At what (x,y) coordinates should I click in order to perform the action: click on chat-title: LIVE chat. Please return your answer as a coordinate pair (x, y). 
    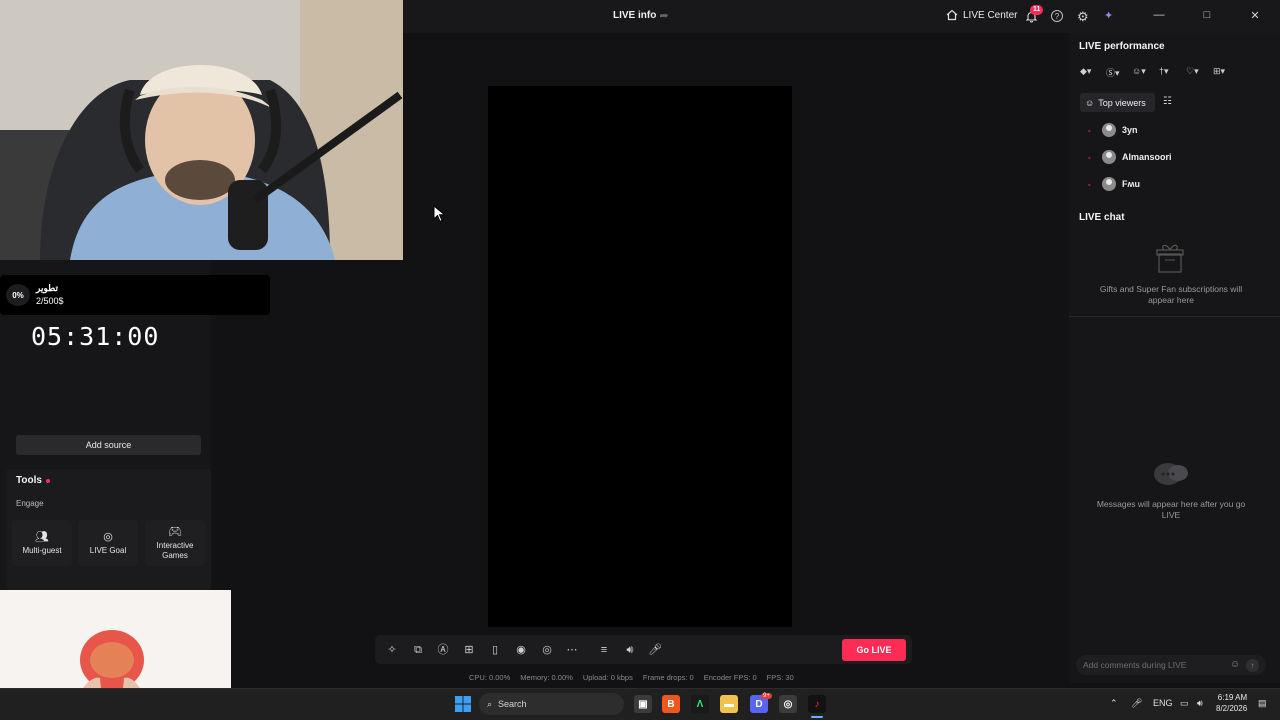
    Looking at the image, I should click on (1102, 217).